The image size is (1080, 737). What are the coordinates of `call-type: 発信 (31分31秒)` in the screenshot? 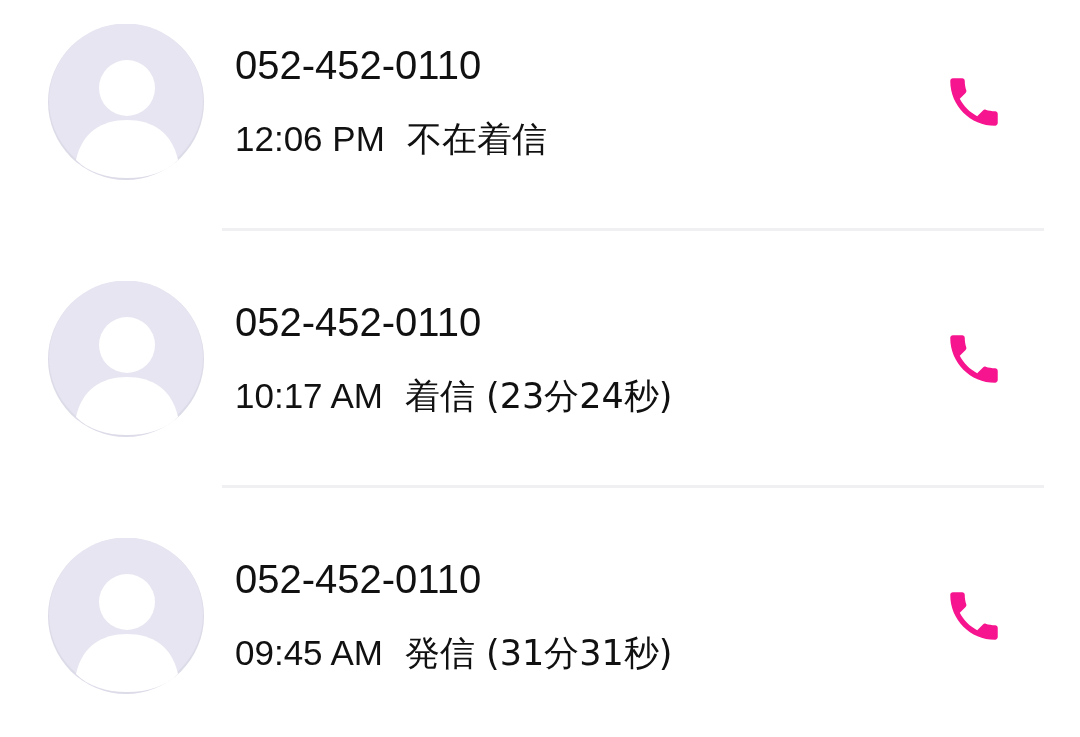 It's located at (538, 653).